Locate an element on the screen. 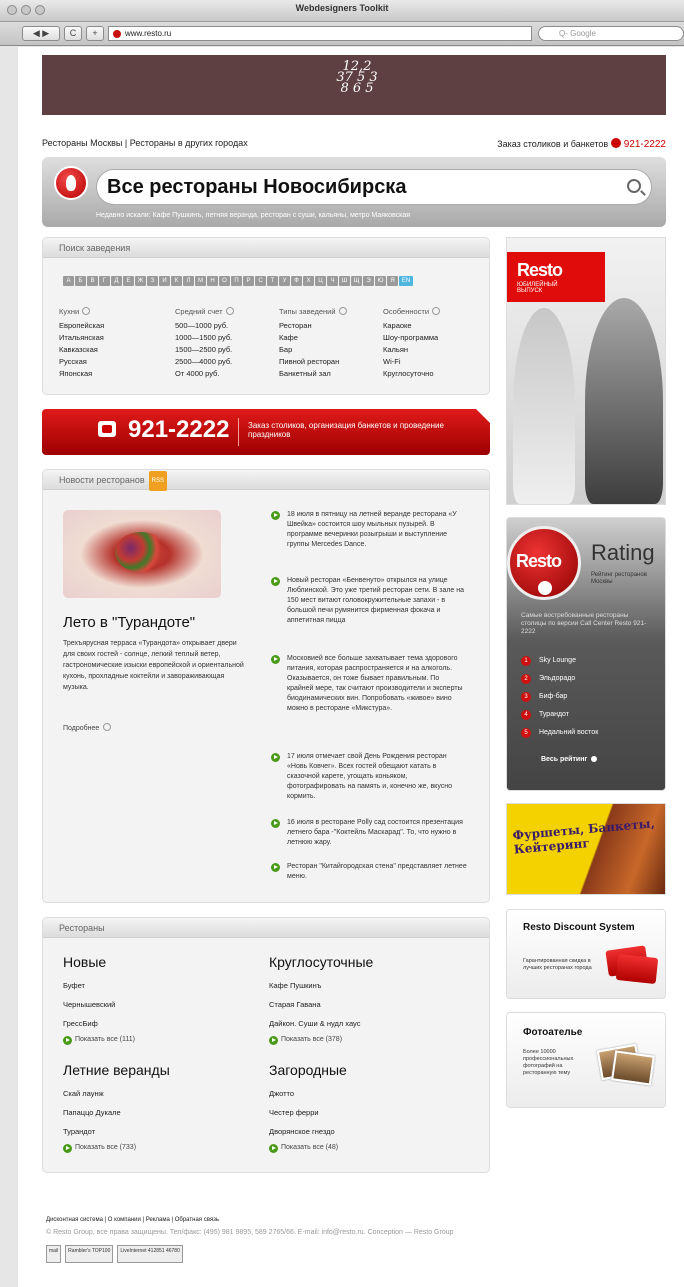 Image resolution: width=684 pixels, height=1287 pixels. order-label: Заказ столиков и банкетов is located at coordinates (552, 144).